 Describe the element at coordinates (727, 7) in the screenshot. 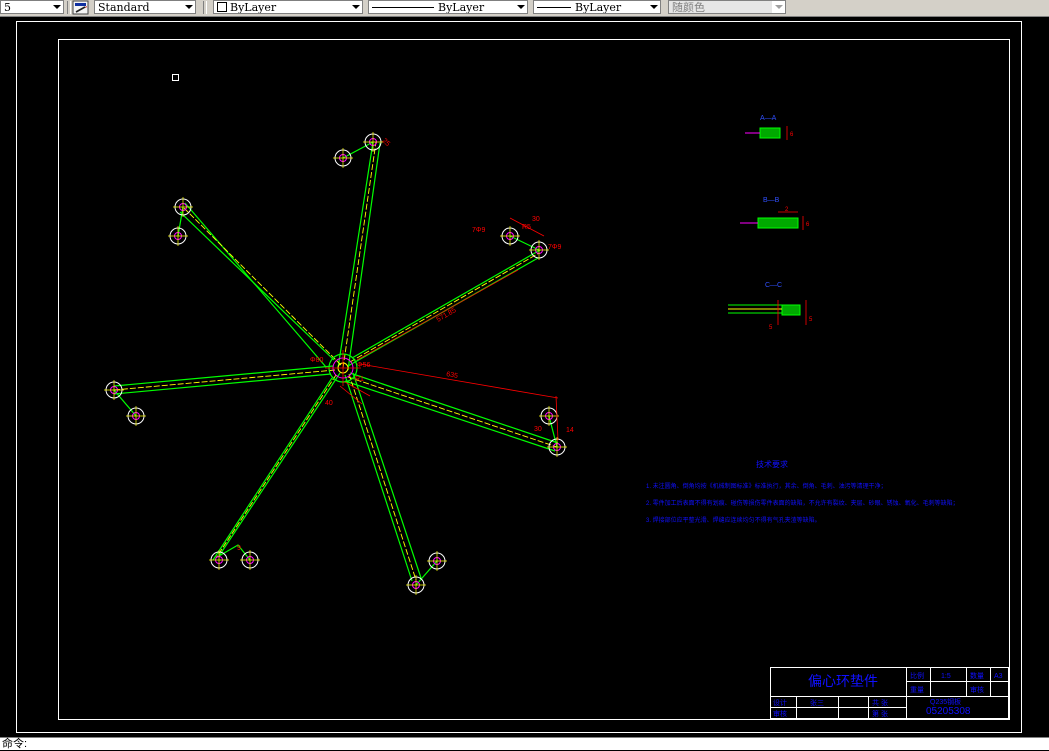

I see `plot-style-dropdown: 随颜色` at that location.